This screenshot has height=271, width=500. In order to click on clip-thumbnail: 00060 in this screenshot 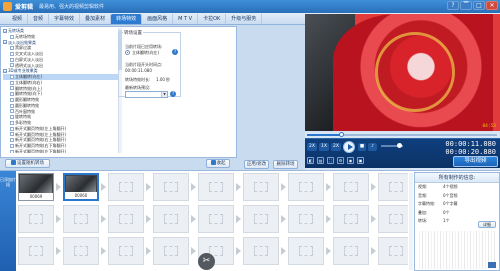, I will do `click(81, 187)`.